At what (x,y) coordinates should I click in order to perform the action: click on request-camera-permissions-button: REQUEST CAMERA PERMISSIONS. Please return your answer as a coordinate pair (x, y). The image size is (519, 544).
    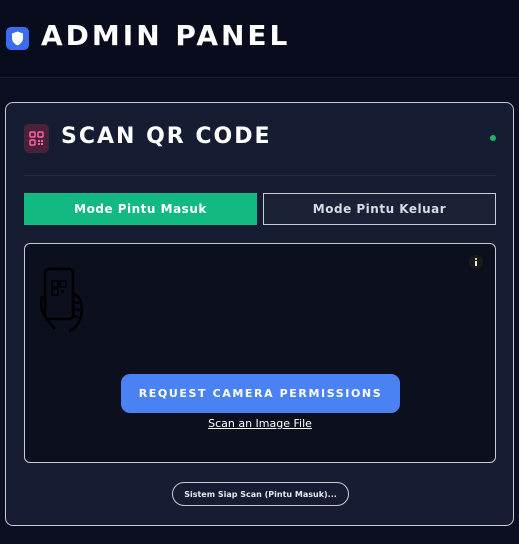
    Looking at the image, I should click on (260, 393).